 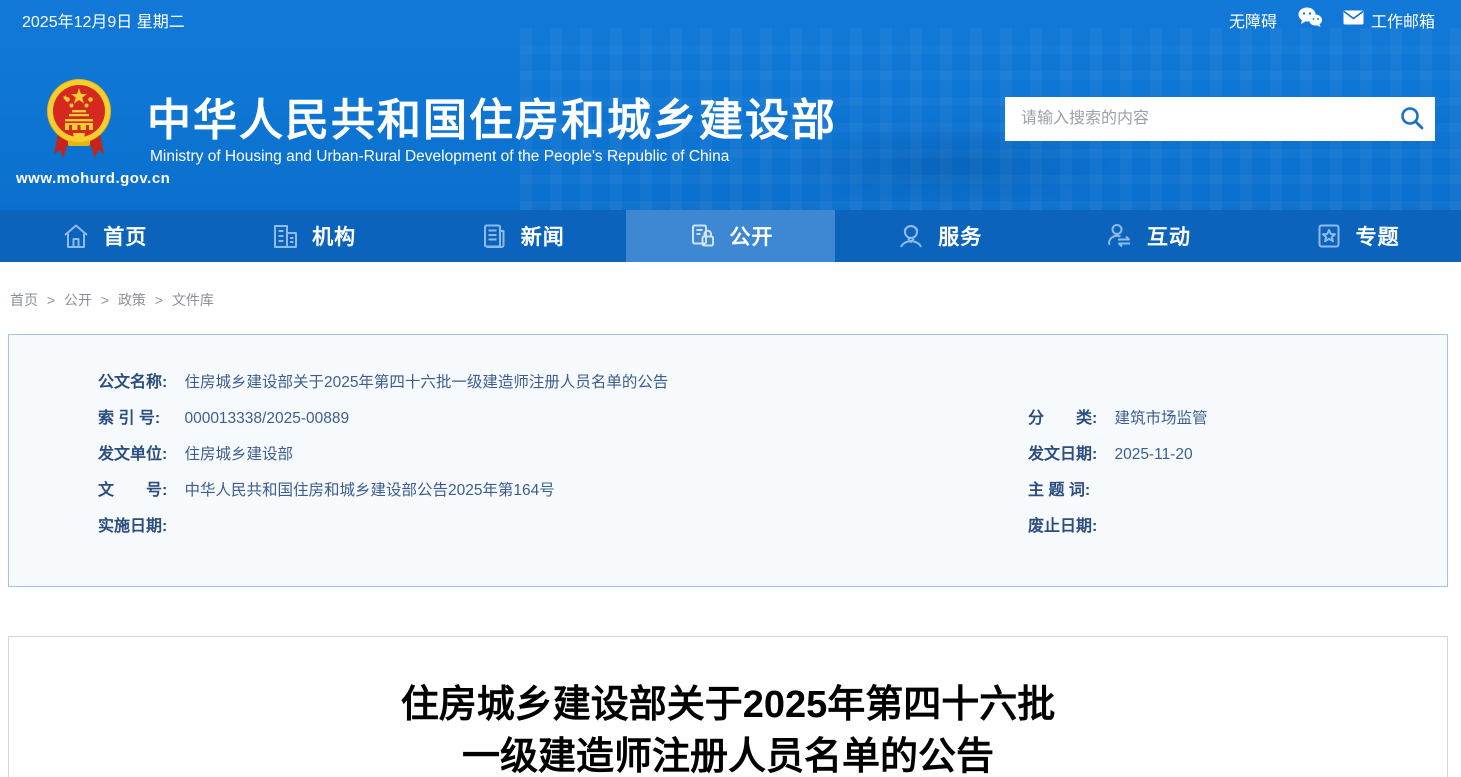 I want to click on current-date: 2025年12月9日 星期二, so click(x=103, y=22).